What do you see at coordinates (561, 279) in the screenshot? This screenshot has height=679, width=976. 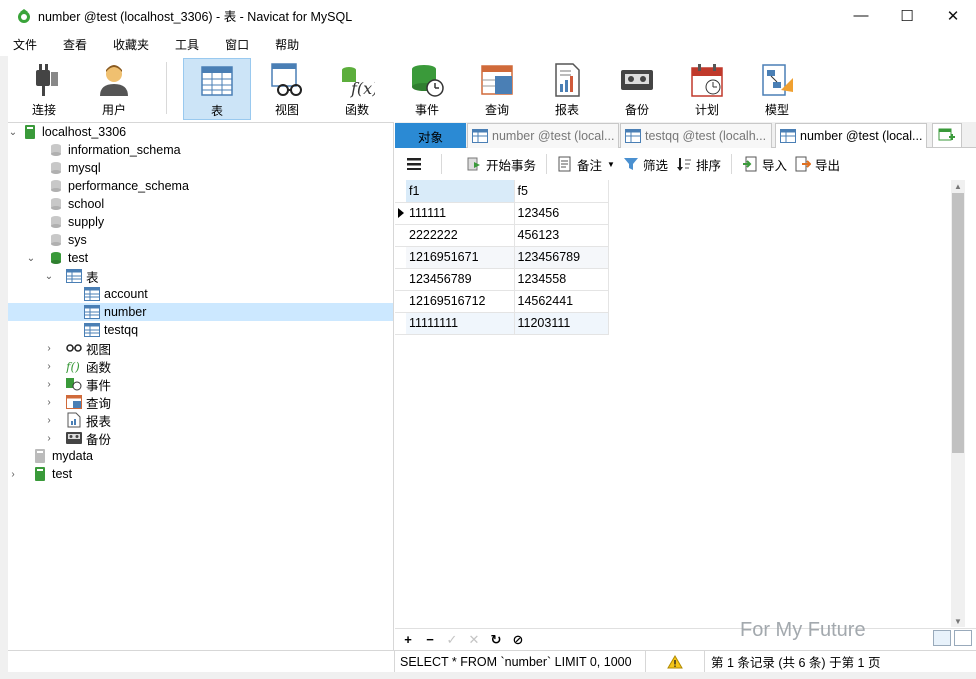 I see `table-cell: 1234558` at bounding box center [561, 279].